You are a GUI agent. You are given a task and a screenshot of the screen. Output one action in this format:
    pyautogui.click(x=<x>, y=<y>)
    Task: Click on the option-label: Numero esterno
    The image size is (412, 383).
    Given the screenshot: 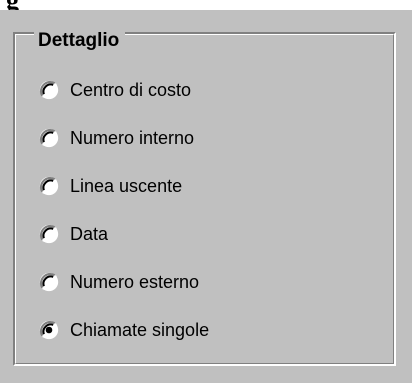 What is the action you would take?
    pyautogui.click(x=135, y=282)
    